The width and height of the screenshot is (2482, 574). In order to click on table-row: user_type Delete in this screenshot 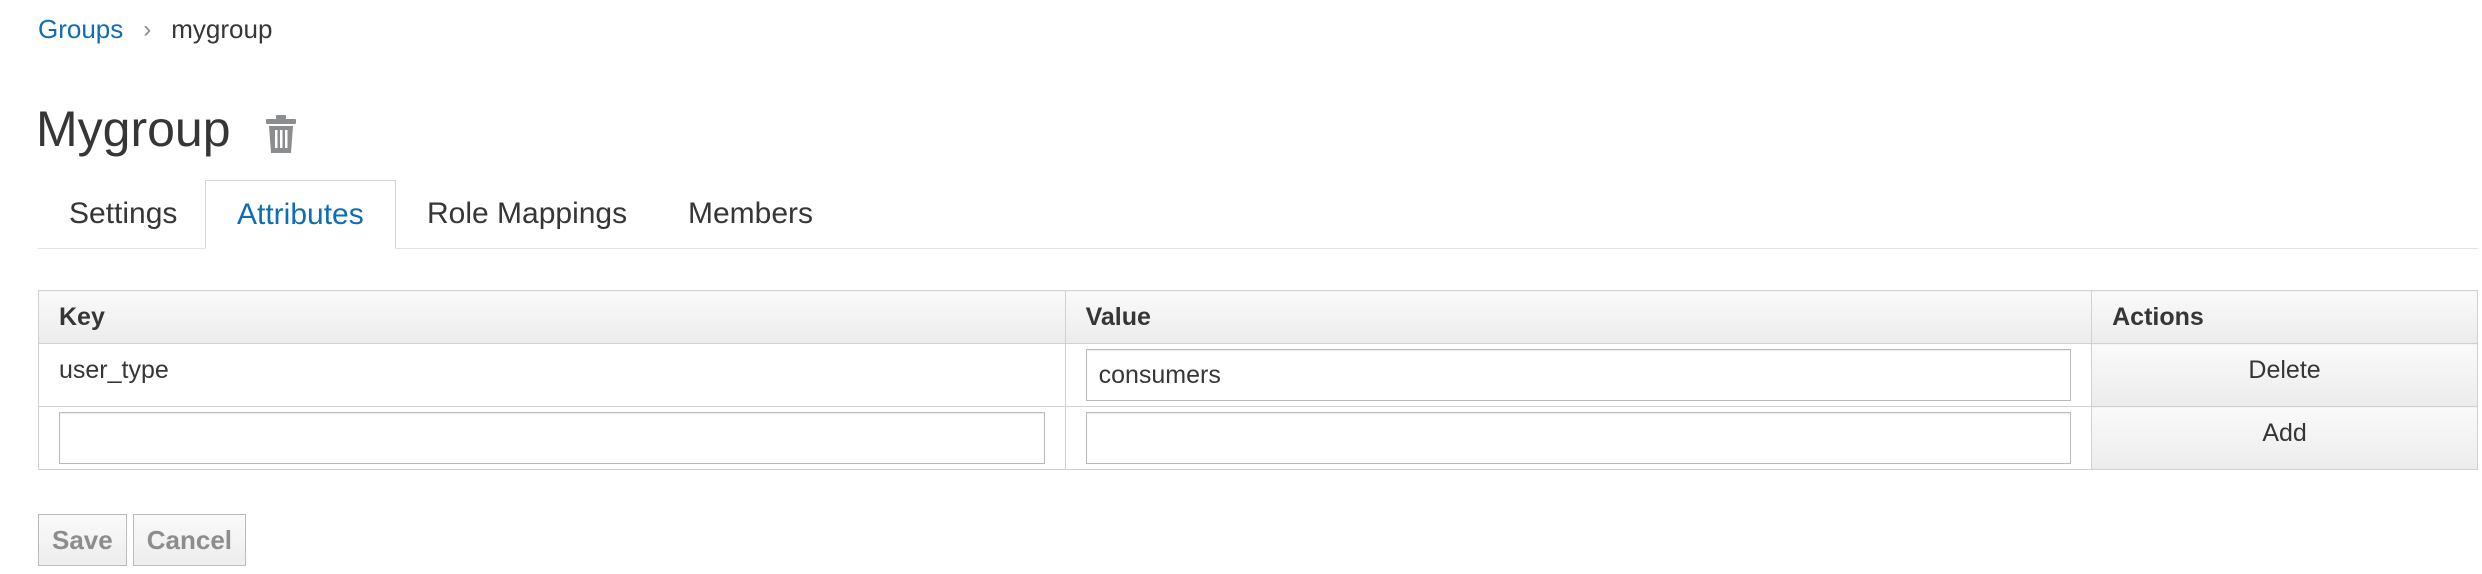, I will do `click(1258, 375)`.